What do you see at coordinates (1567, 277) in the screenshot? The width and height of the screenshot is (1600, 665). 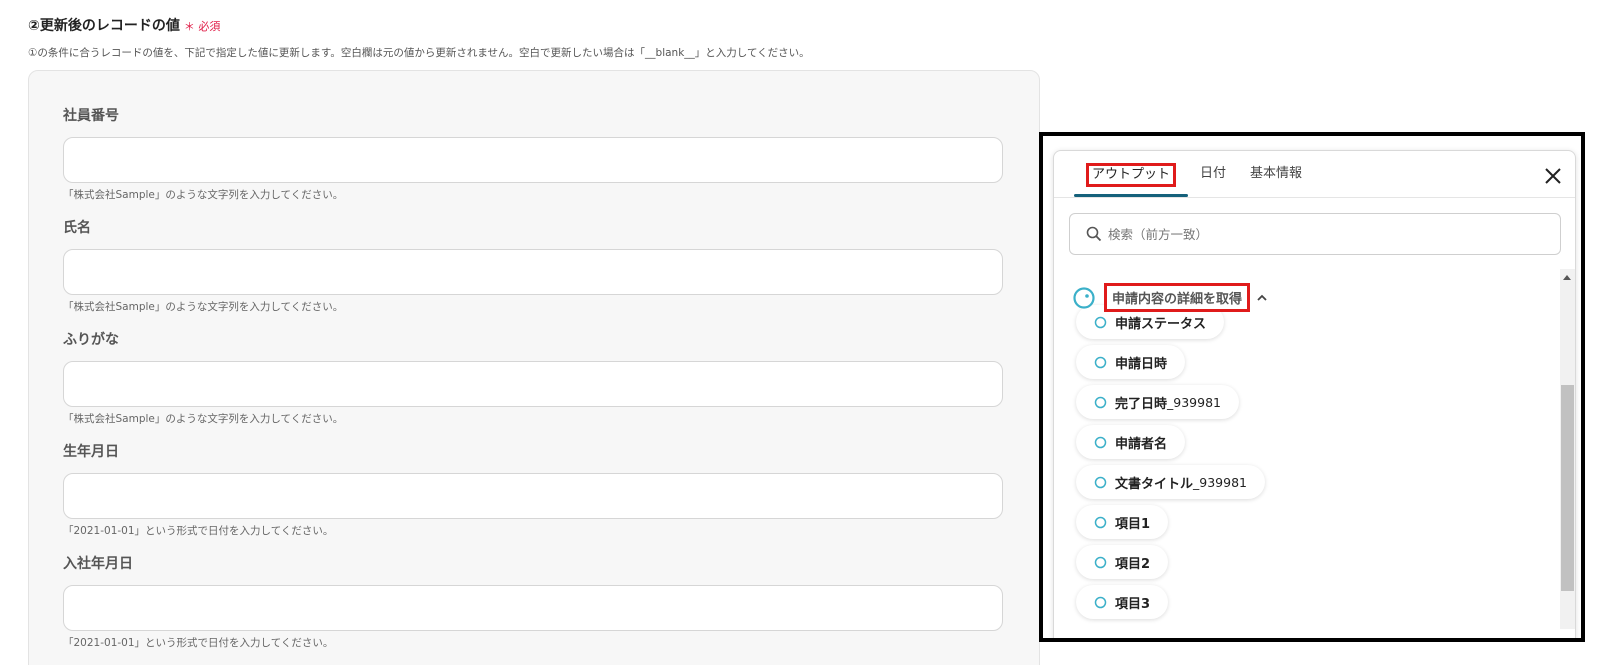 I see `scroll-up-arrow-icon` at bounding box center [1567, 277].